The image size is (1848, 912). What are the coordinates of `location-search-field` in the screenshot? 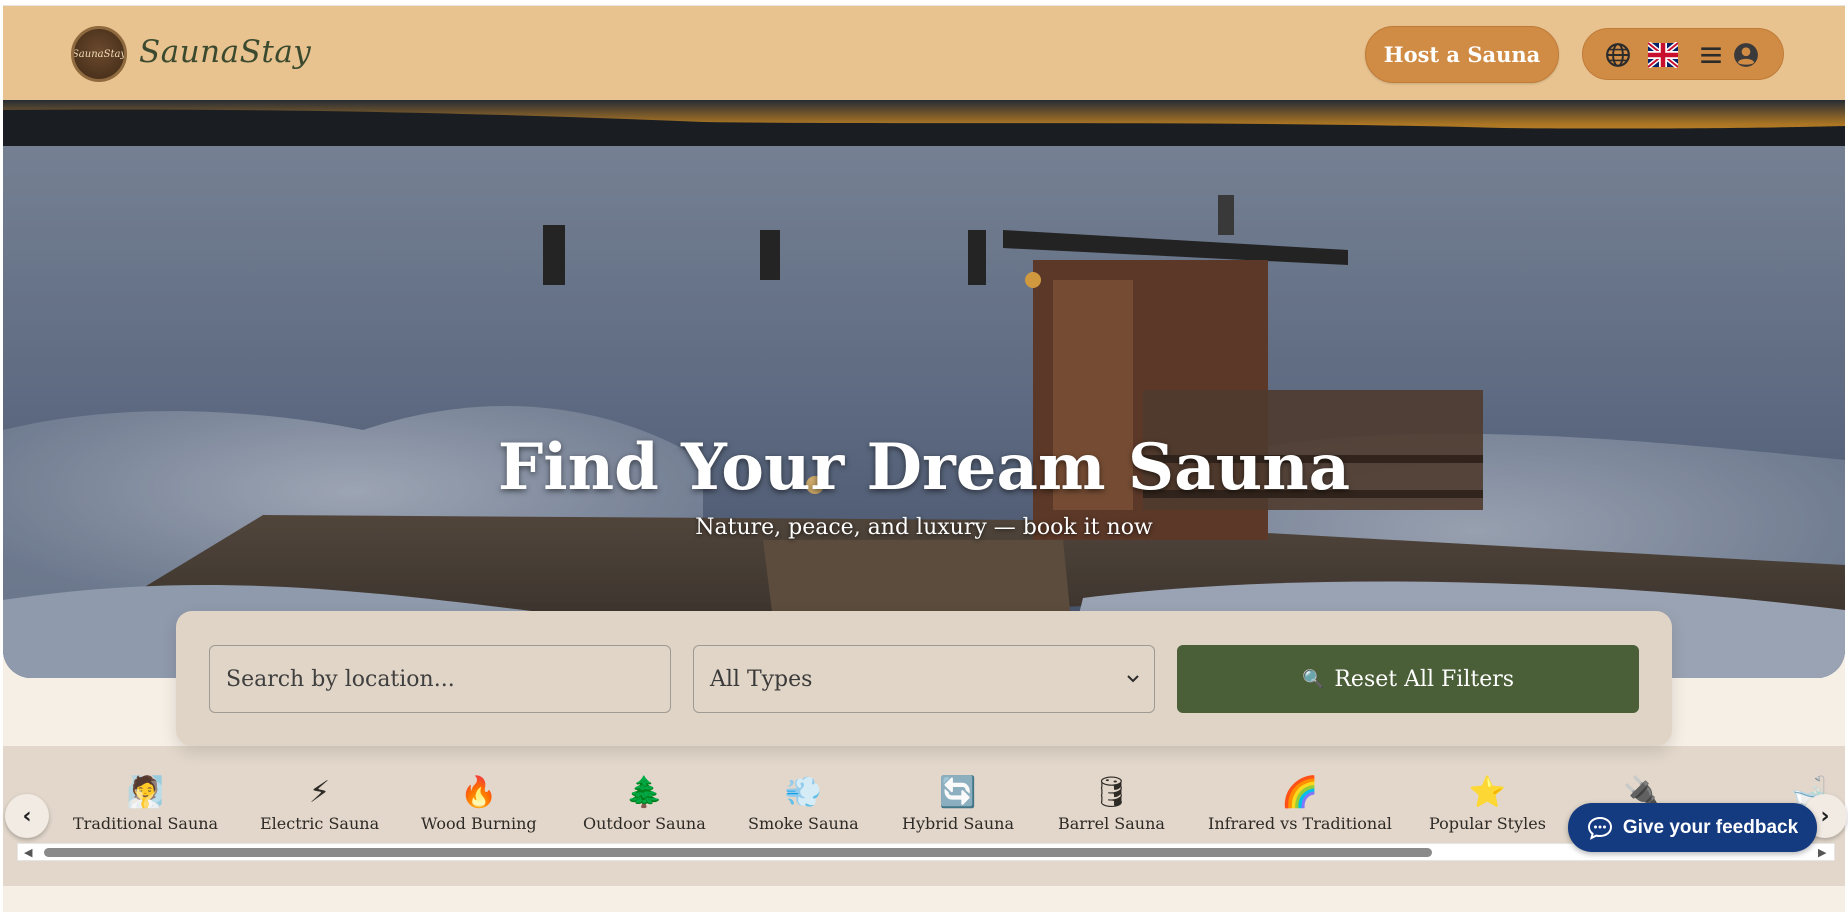 It's located at (440, 679).